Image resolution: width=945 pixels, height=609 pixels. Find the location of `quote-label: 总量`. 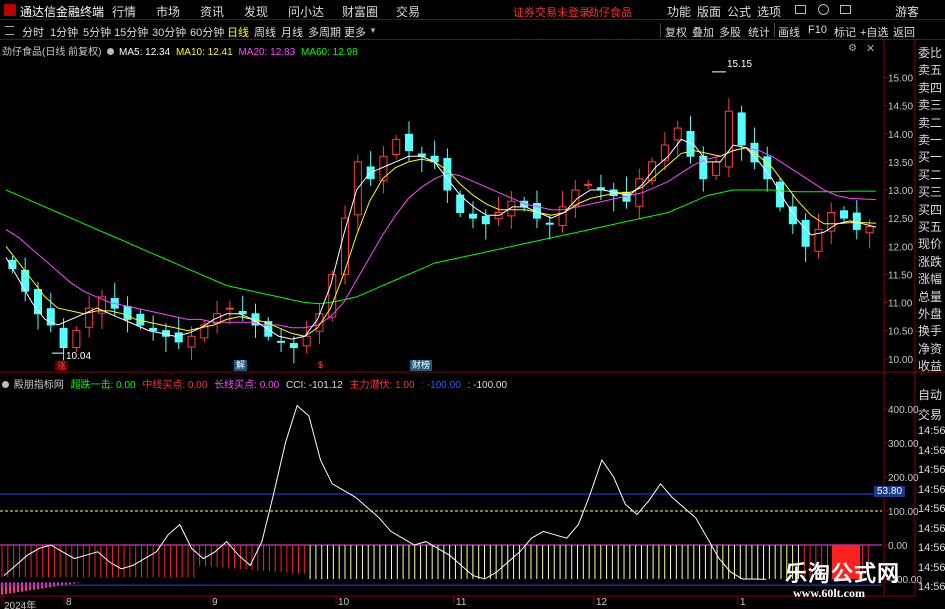

quote-label: 总量 is located at coordinates (930, 296).